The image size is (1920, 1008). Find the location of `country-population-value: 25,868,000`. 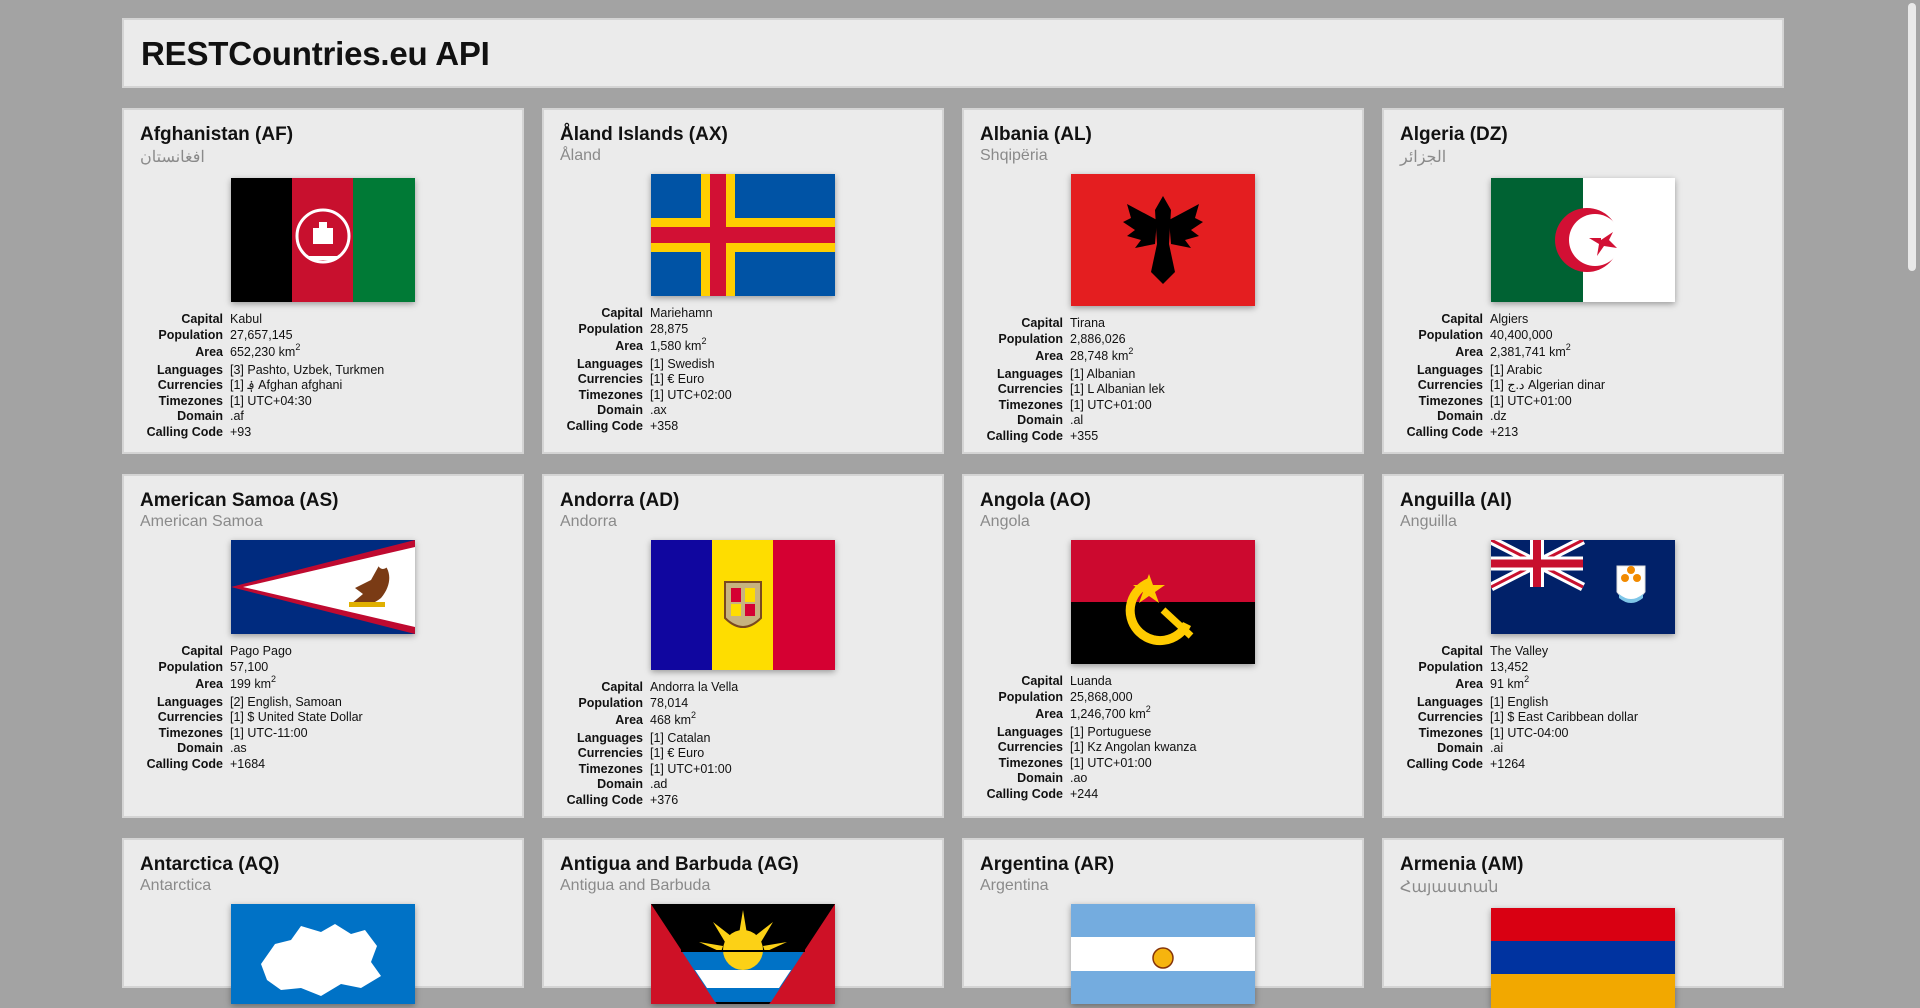

country-population-value: 25,868,000 is located at coordinates (1101, 696).